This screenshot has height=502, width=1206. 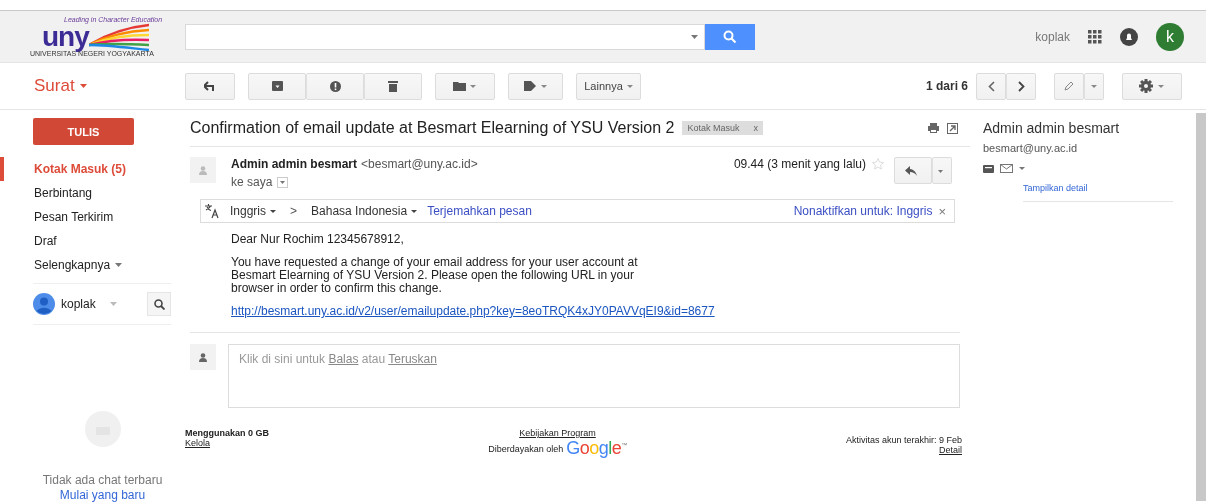 I want to click on message-subject: Confirmation of email update at Besmart Elearning of YSU Version 2, so click(x=432, y=128).